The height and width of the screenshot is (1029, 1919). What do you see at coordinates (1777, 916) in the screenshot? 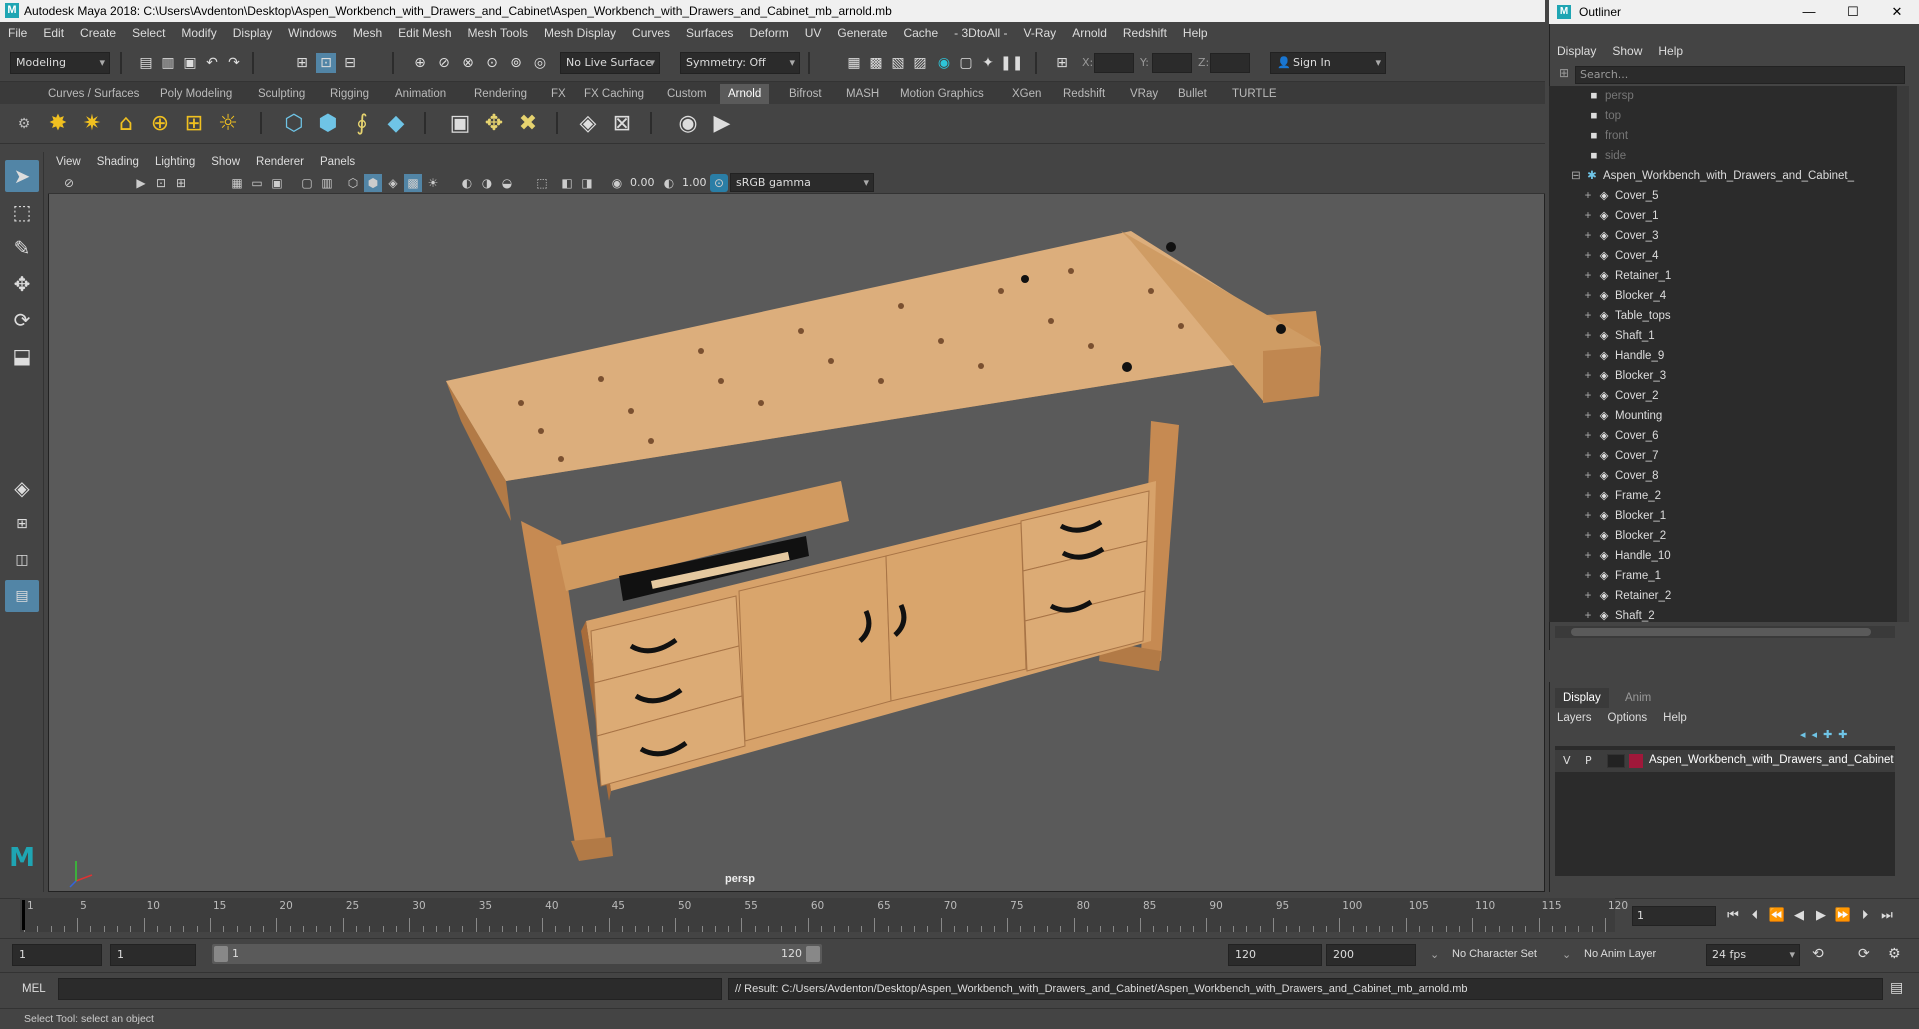
I see `step-back-key-icon: ⏪` at bounding box center [1777, 916].